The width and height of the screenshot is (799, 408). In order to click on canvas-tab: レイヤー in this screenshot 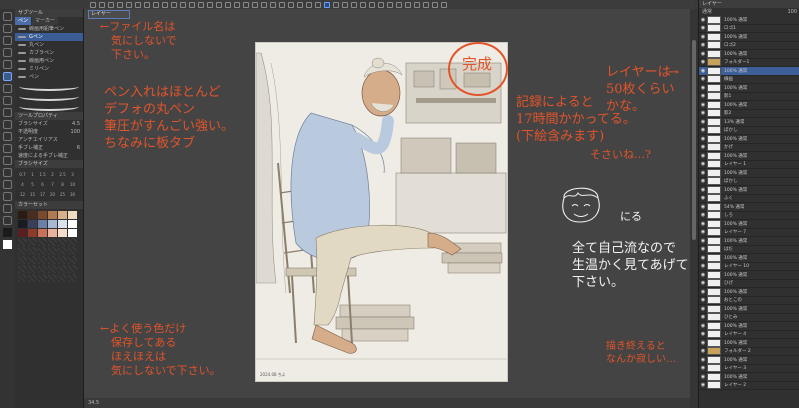, I will do `click(109, 14)`.